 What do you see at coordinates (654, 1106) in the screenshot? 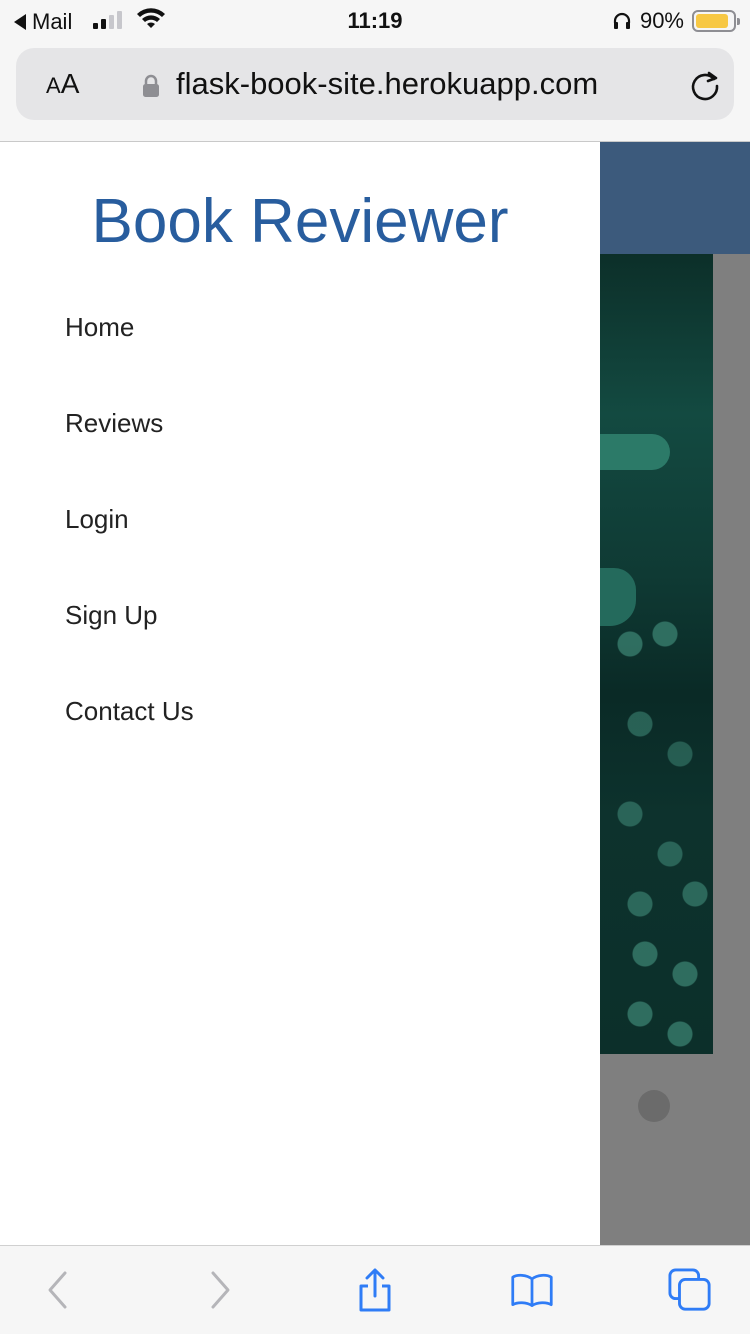
I see `carousel-indicator-dot` at bounding box center [654, 1106].